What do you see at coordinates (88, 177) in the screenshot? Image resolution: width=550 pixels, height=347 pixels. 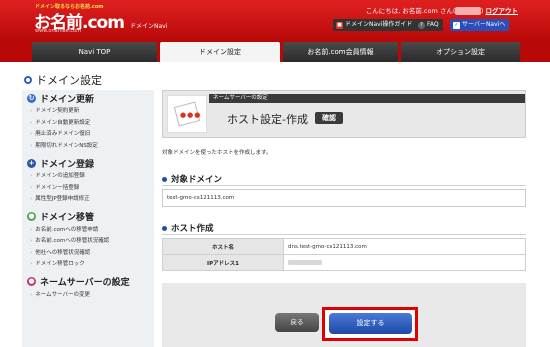 I see `sidebar-item-add-domain: ドメインの追加登録` at bounding box center [88, 177].